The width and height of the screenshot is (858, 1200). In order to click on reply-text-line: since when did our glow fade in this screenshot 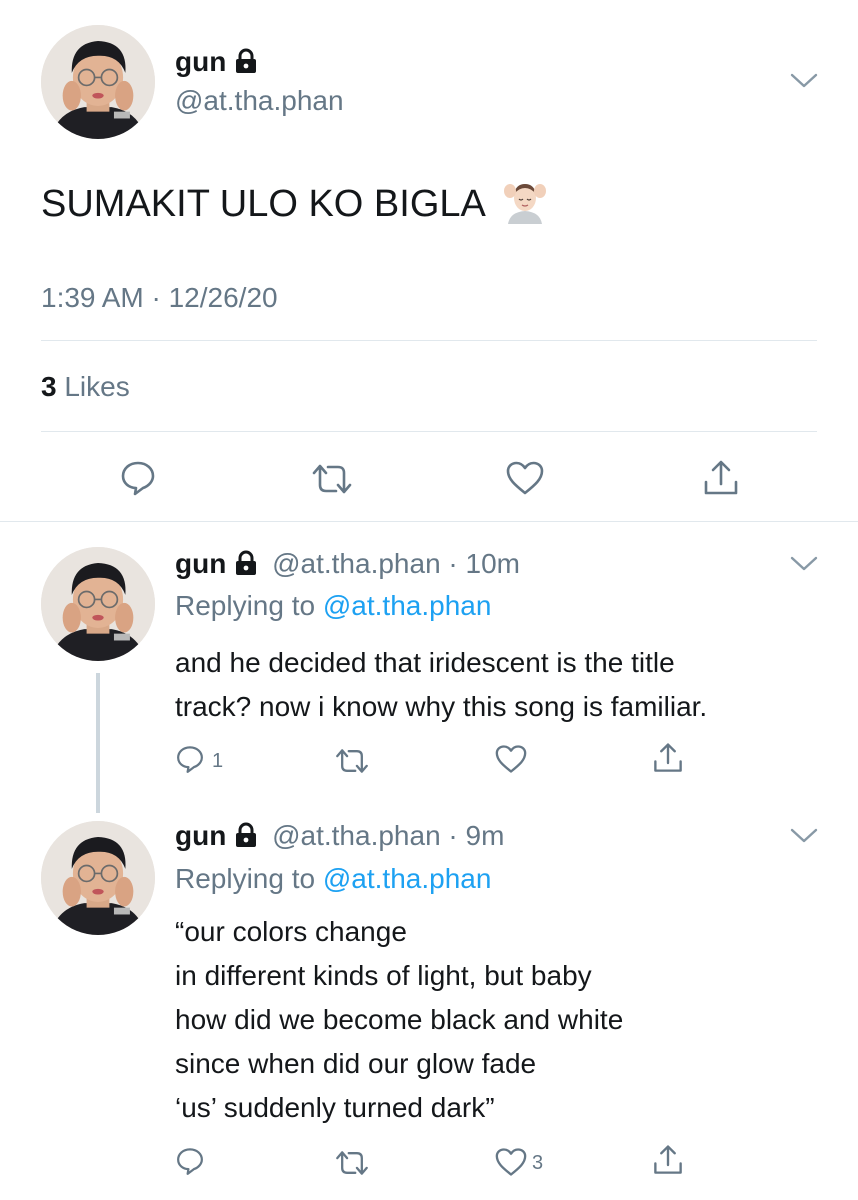, I will do `click(356, 1063)`.